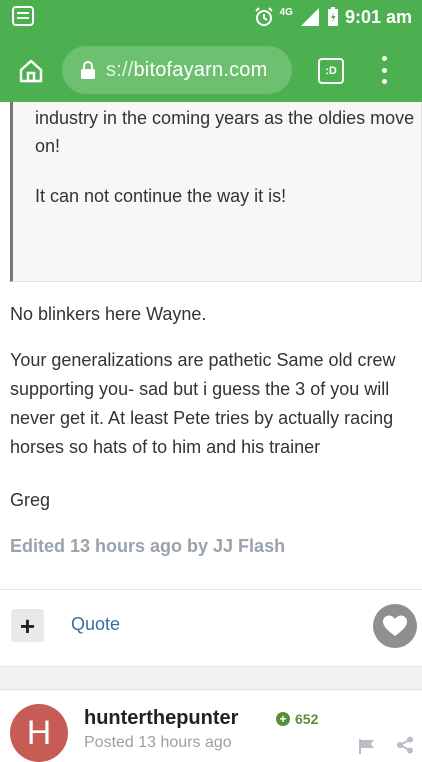  What do you see at coordinates (286, 12) in the screenshot?
I see `network-type: 4G` at bounding box center [286, 12].